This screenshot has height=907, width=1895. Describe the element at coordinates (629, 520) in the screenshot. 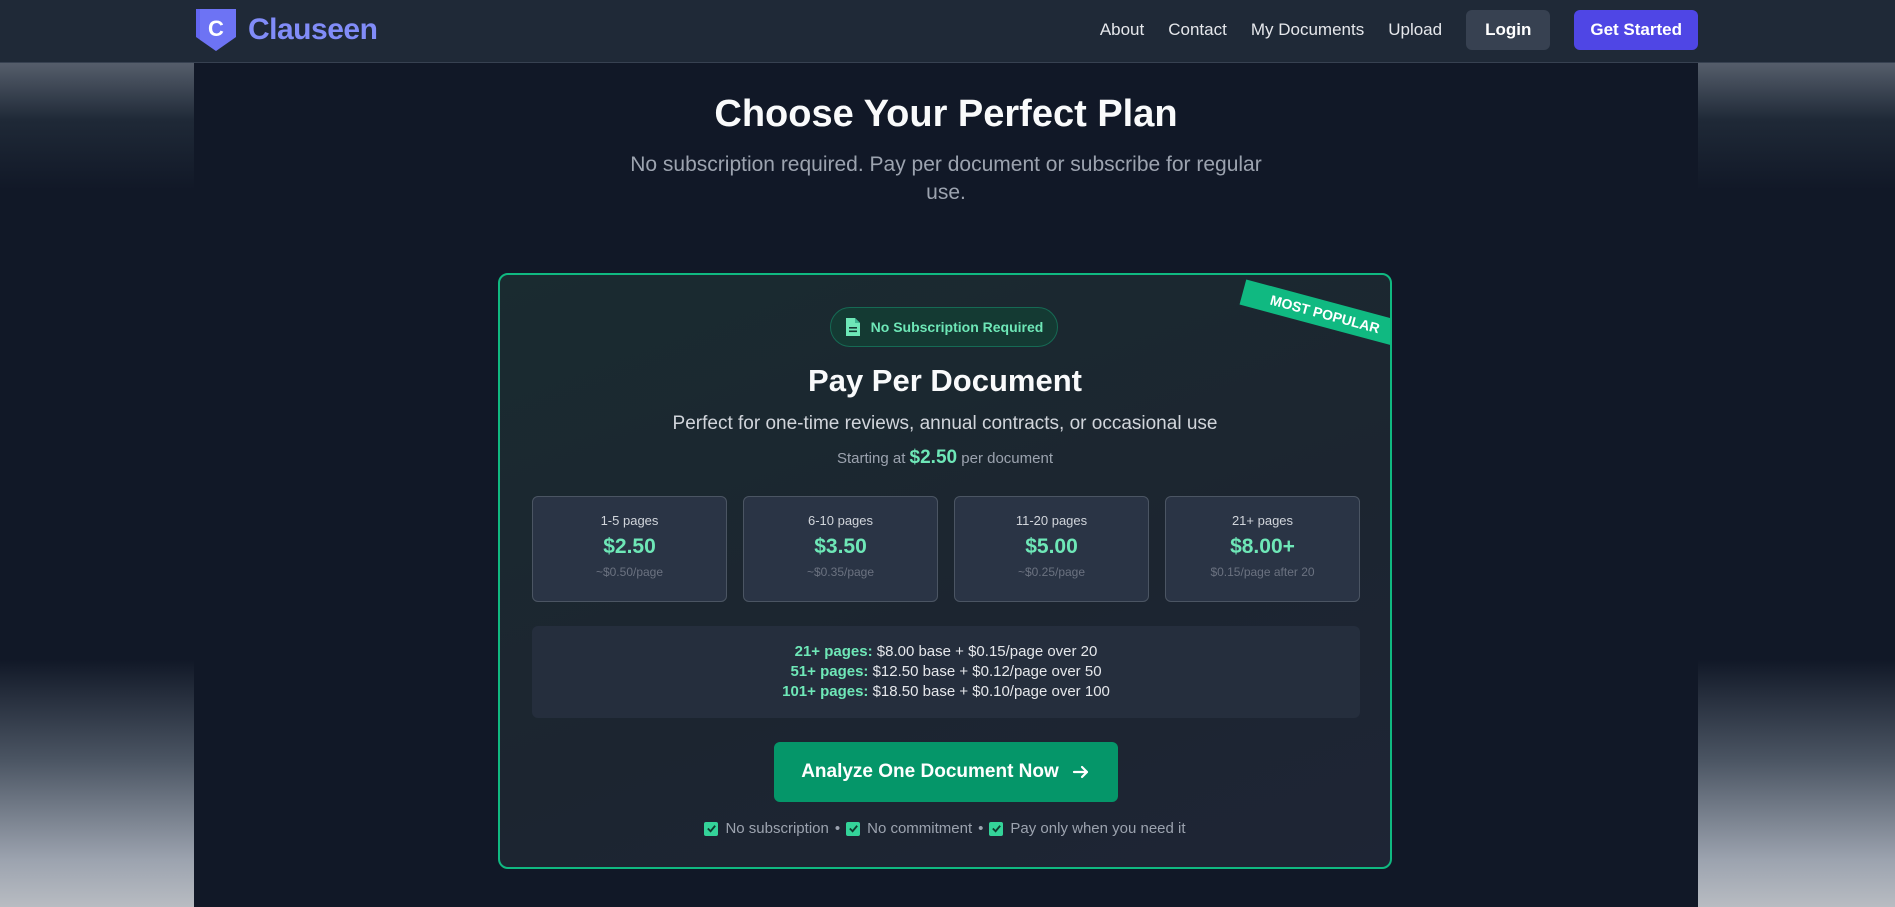

I see `tier-range: 1-5 pages` at that location.